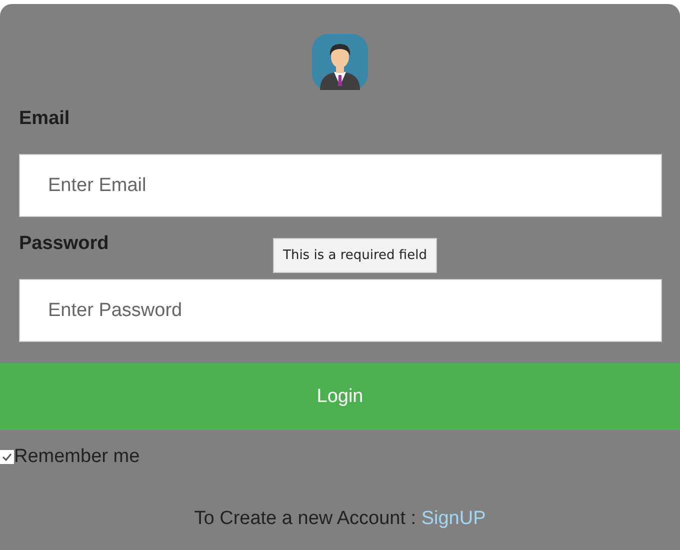  Describe the element at coordinates (7, 457) in the screenshot. I see `remember-checkbox` at that location.